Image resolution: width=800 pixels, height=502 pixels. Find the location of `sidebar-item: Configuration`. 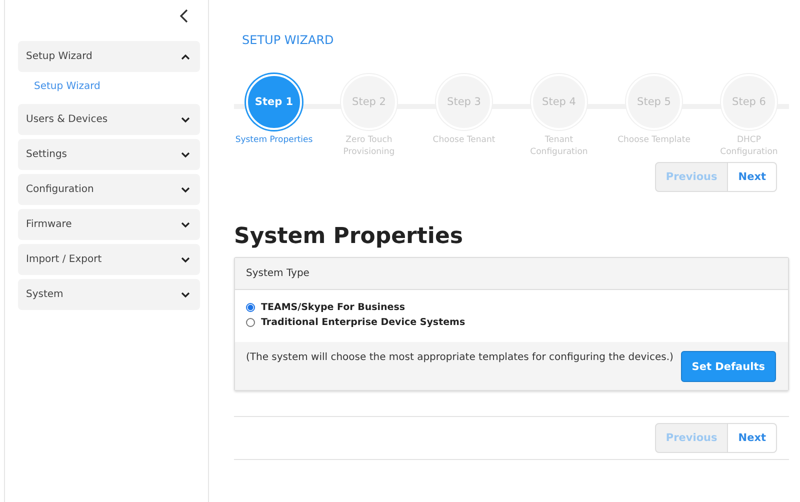

sidebar-item: Configuration is located at coordinates (109, 189).